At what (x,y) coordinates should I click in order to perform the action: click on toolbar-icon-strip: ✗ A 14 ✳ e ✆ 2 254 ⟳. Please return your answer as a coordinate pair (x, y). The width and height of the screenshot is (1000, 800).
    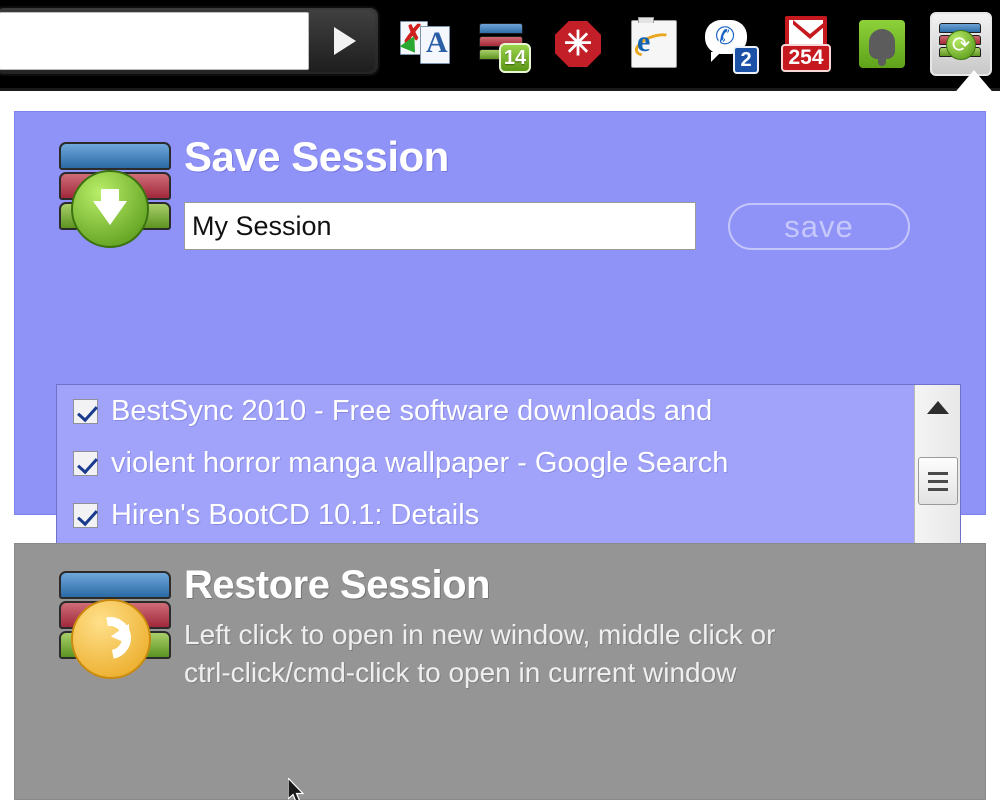
    Looking at the image, I should click on (695, 44).